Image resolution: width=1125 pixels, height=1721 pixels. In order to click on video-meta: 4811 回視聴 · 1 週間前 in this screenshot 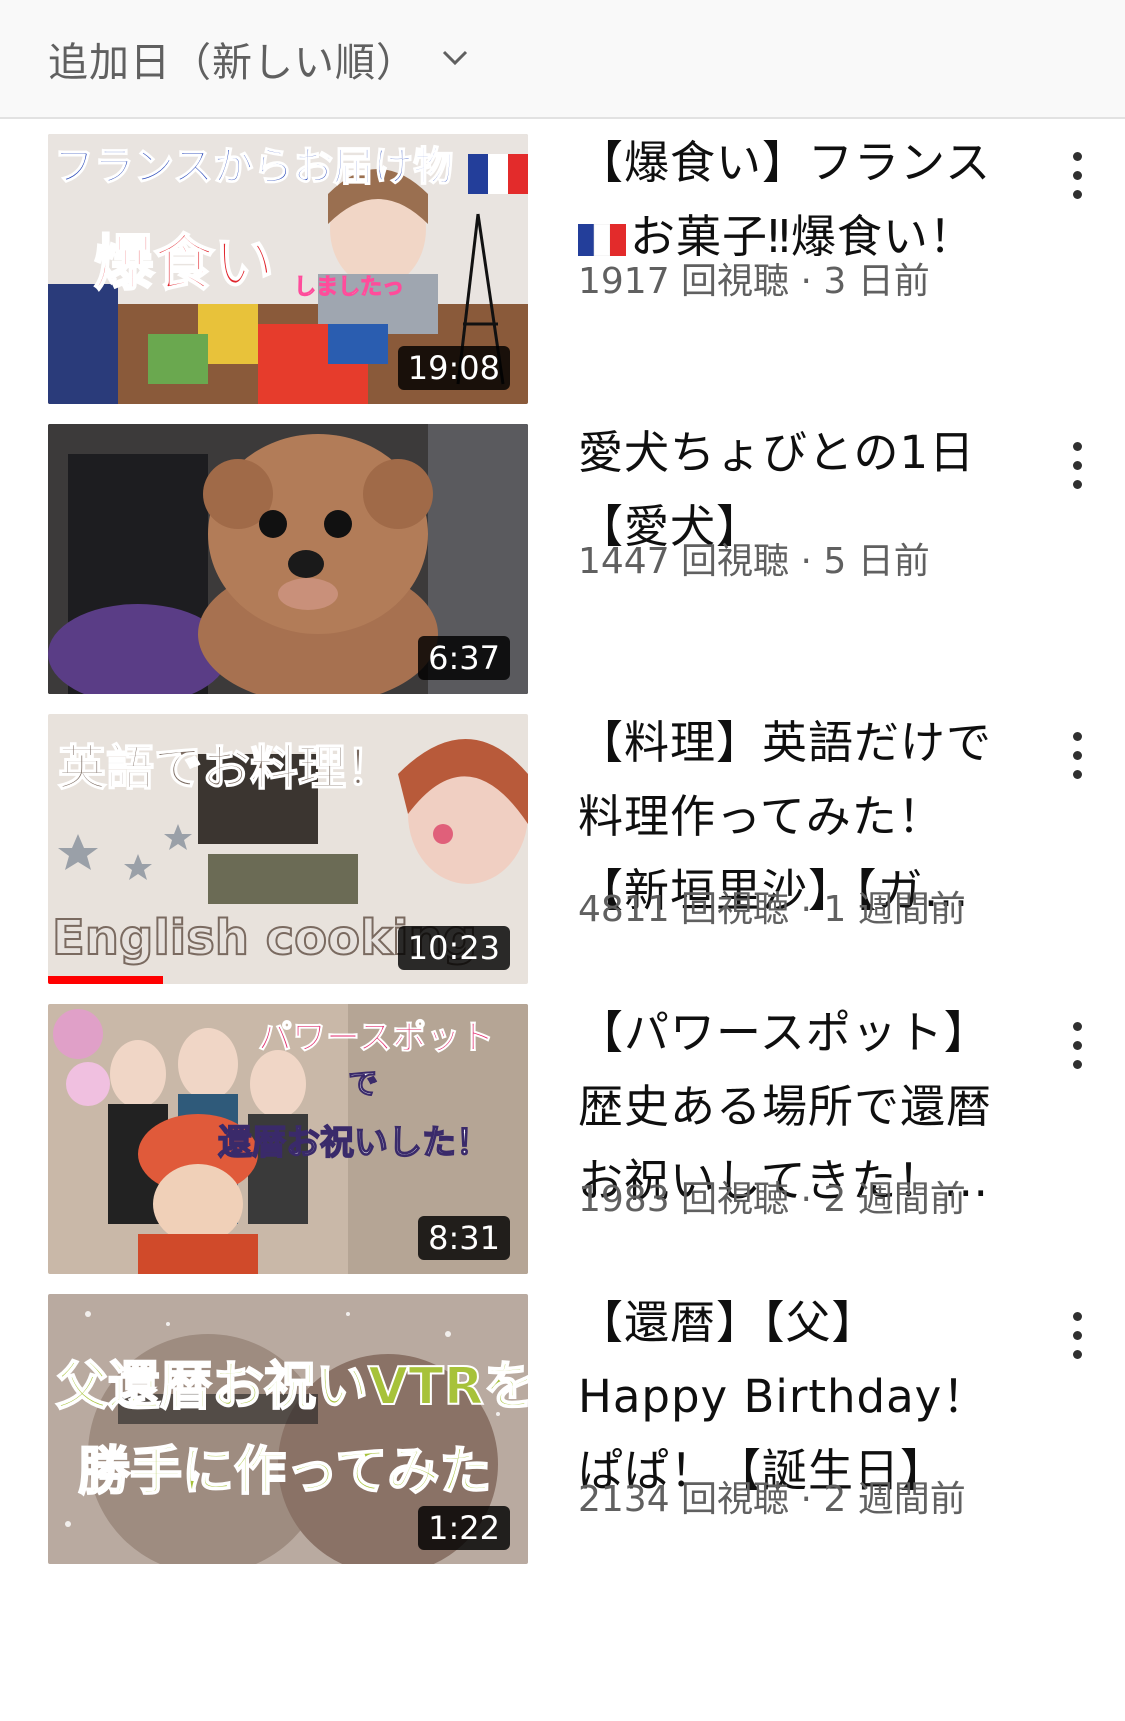, I will do `click(772, 909)`.